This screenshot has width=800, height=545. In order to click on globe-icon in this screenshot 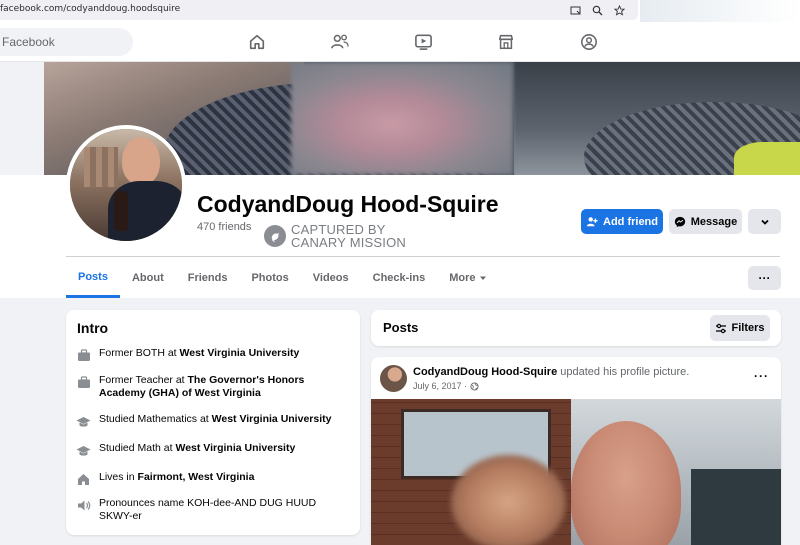, I will do `click(474, 386)`.